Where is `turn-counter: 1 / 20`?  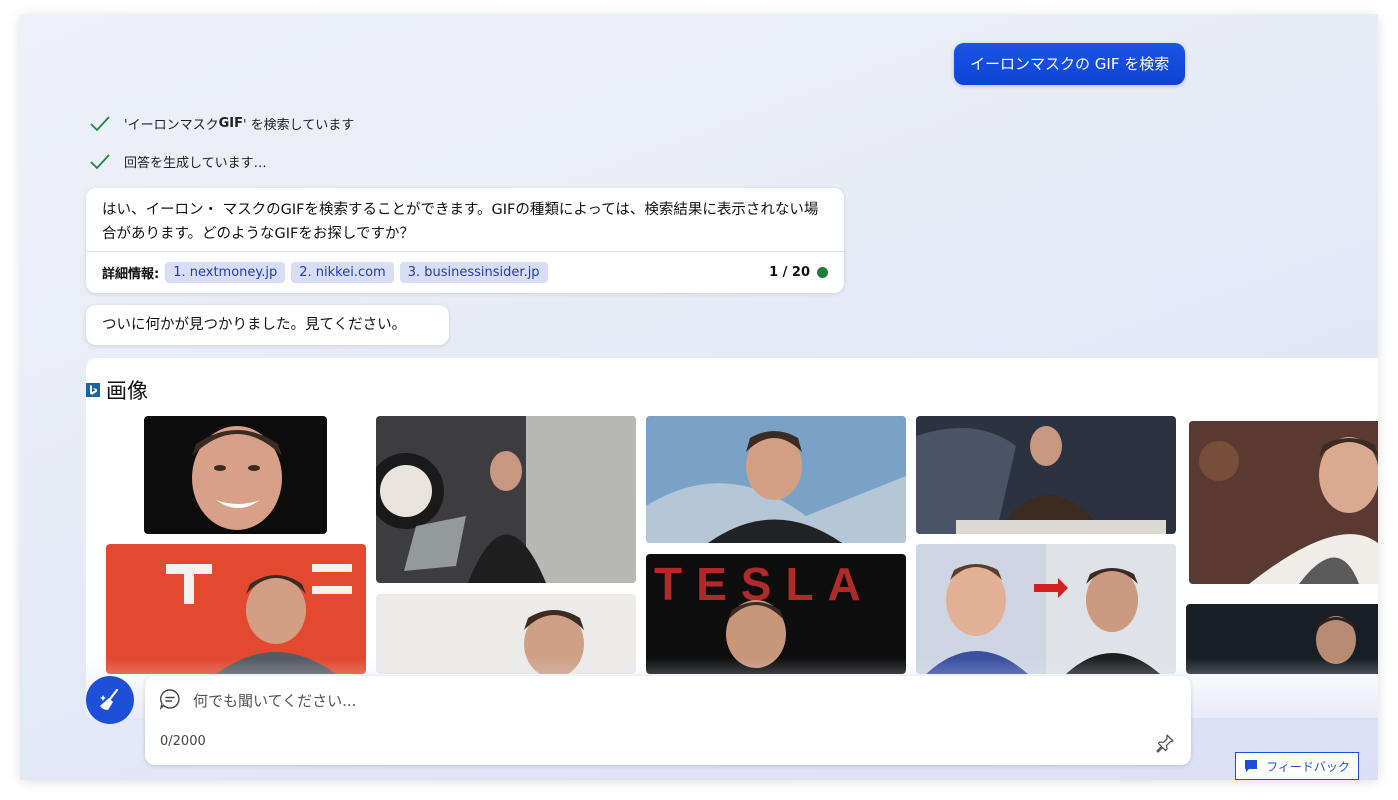 turn-counter: 1 / 20 is located at coordinates (798, 272).